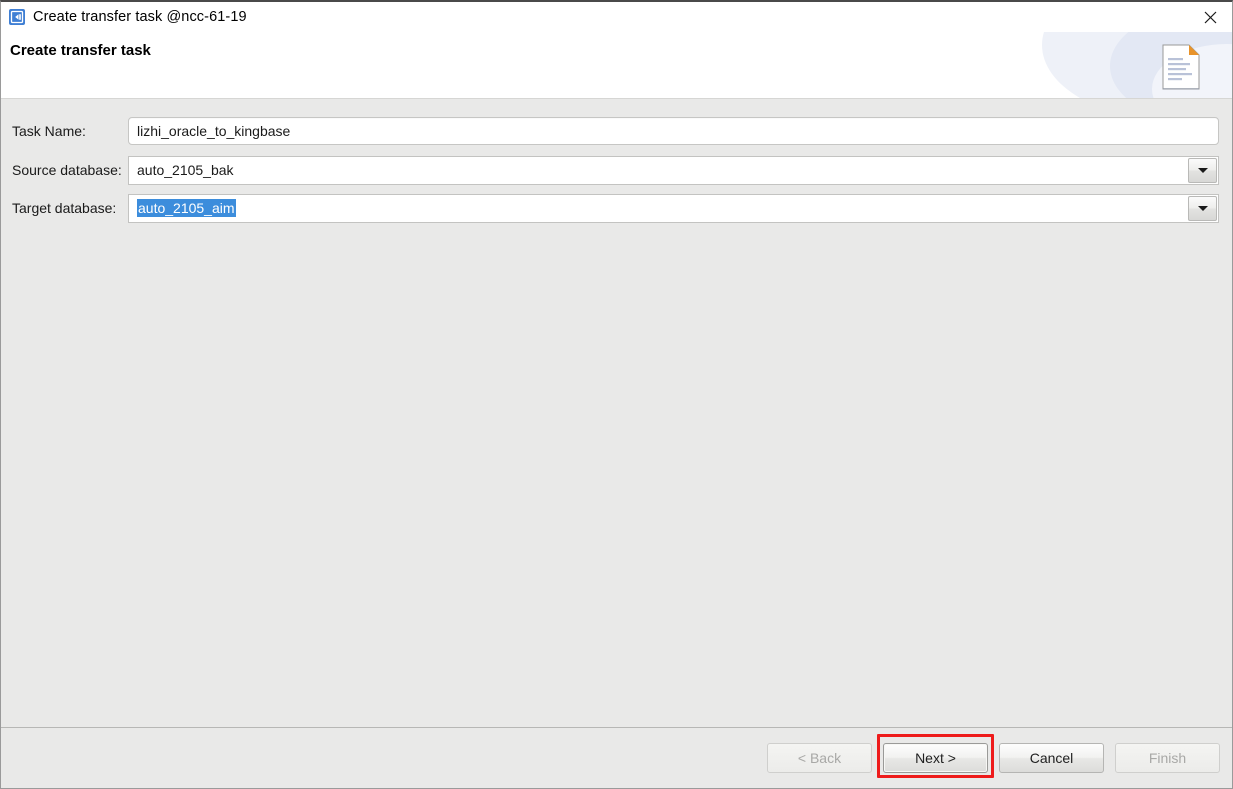  What do you see at coordinates (67, 170) in the screenshot?
I see `source-database-label: Source database:` at bounding box center [67, 170].